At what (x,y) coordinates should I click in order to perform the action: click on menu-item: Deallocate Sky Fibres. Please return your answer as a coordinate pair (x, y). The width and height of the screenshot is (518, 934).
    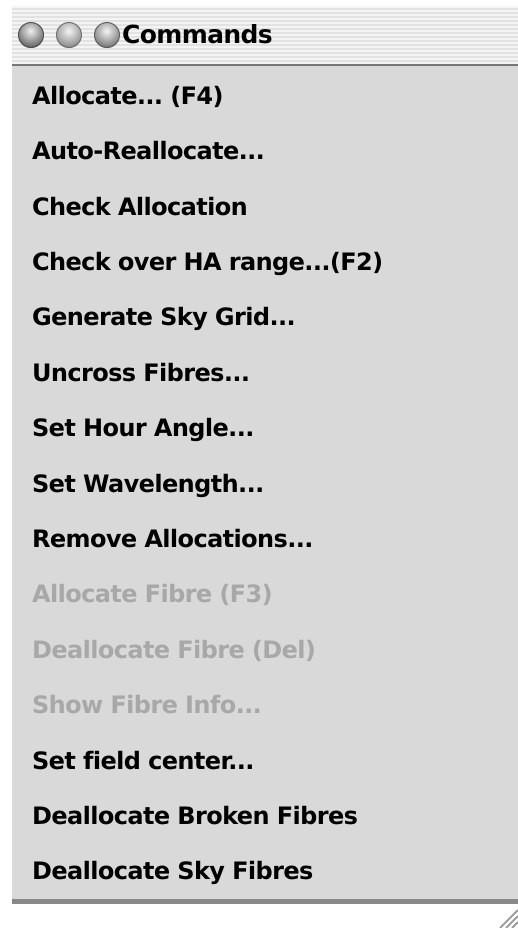
    Looking at the image, I should click on (265, 872).